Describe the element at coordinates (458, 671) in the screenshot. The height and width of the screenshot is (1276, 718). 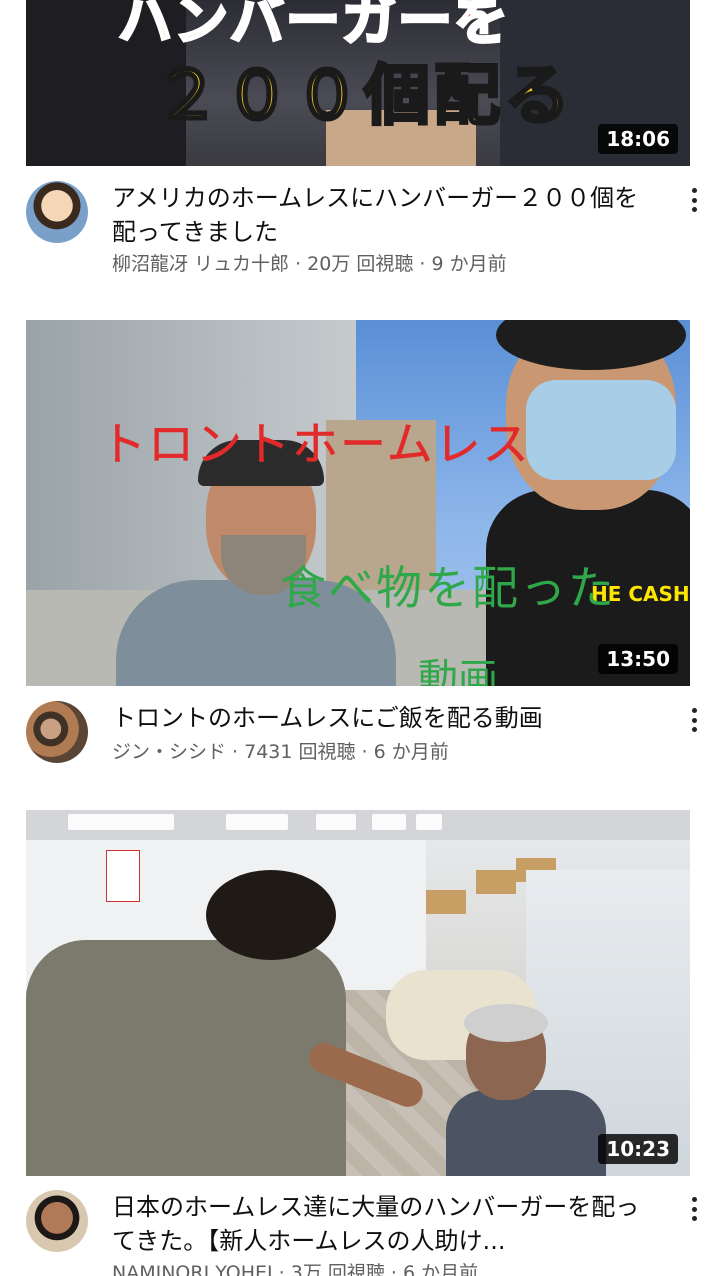
I see `thumbnail-caption: 動画` at that location.